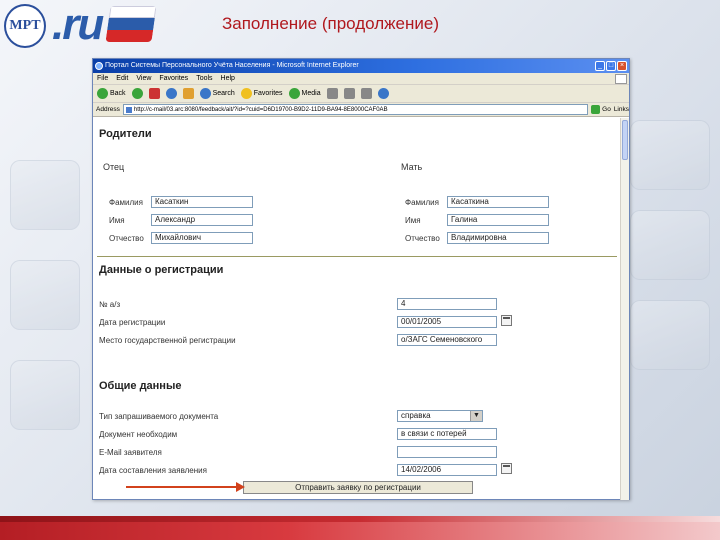 The width and height of the screenshot is (720, 540). What do you see at coordinates (114, 167) in the screenshot?
I see `father-title: Отец` at bounding box center [114, 167].